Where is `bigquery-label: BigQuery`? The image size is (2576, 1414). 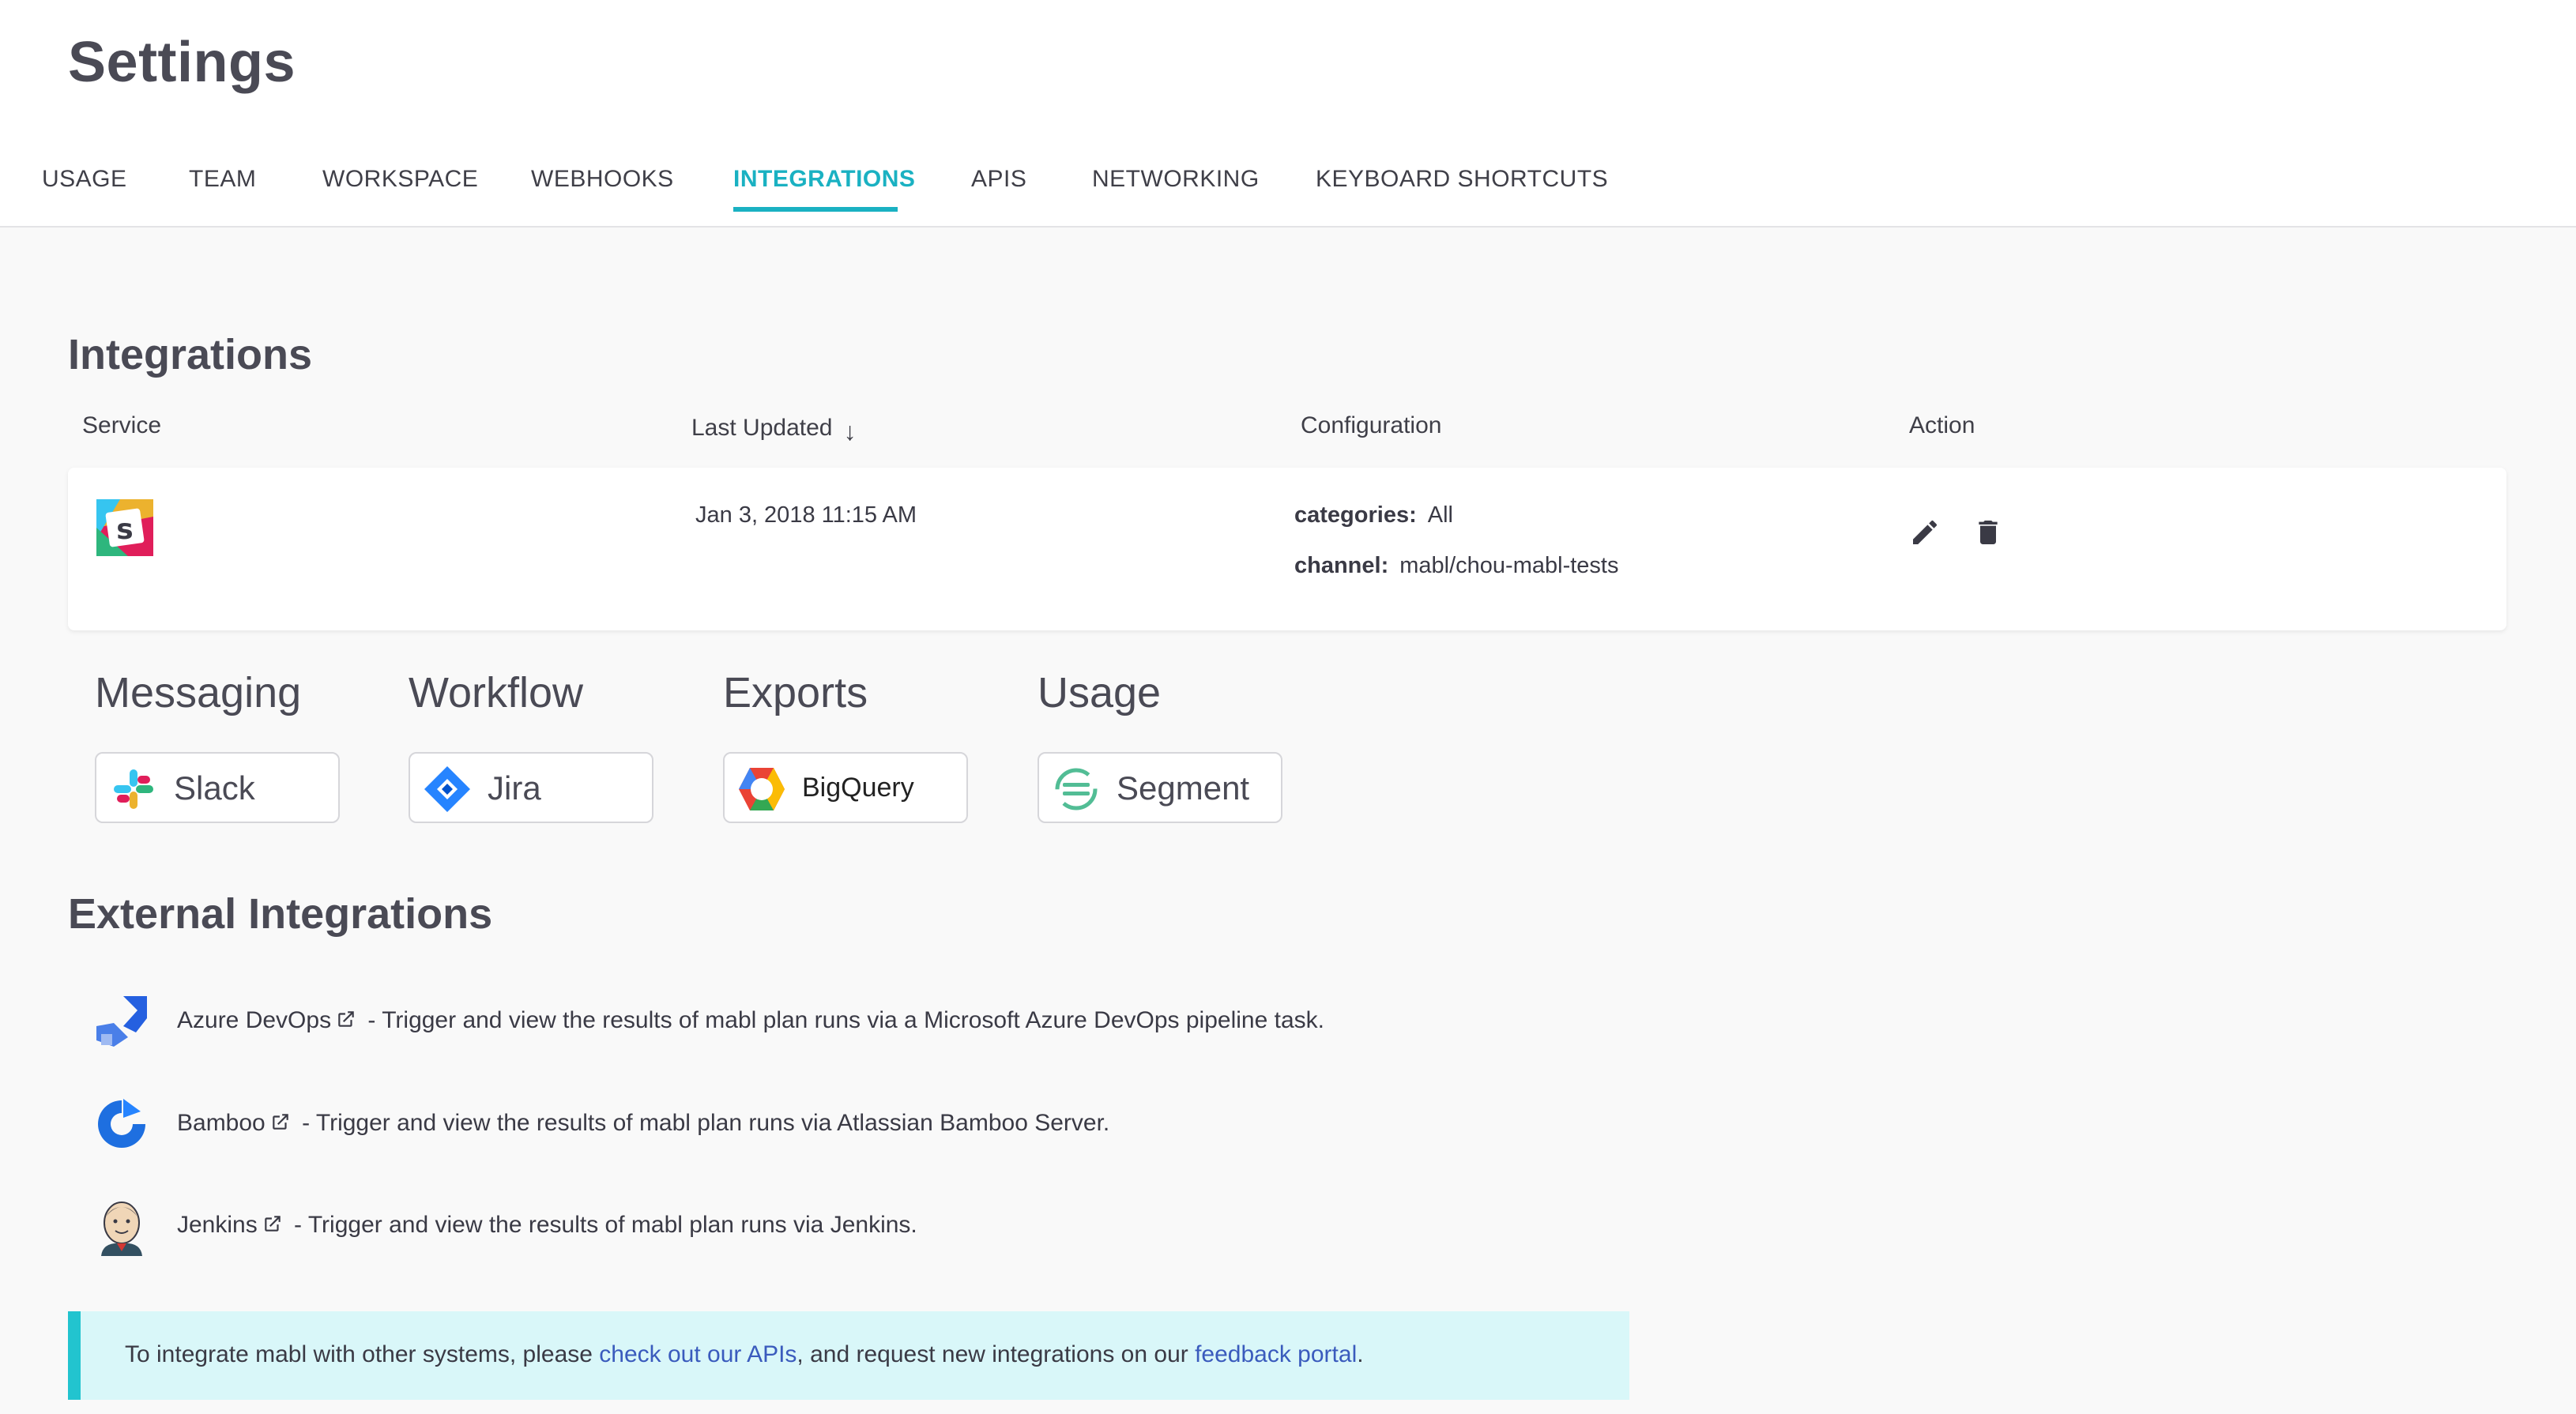
bigquery-label: BigQuery is located at coordinates (858, 788).